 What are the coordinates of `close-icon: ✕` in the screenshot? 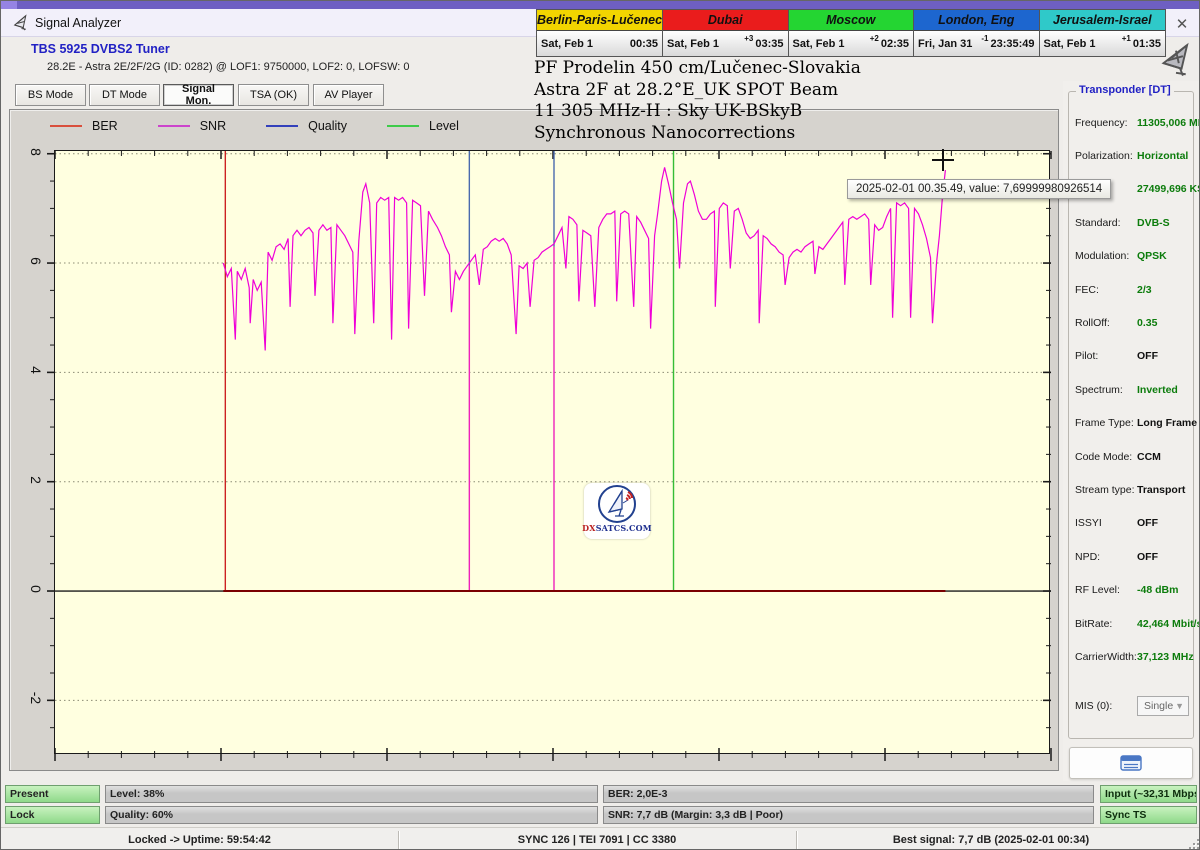 It's located at (1182, 25).